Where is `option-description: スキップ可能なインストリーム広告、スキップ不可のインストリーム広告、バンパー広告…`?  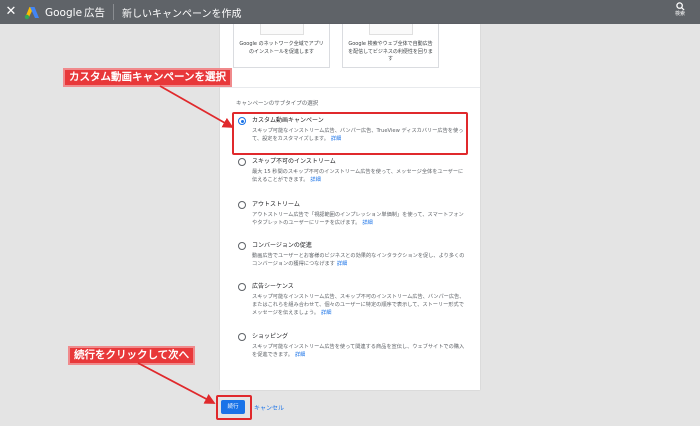
option-description: スキップ可能なインストリーム広告、スキップ不可のインストリーム広告、バンパー広告… is located at coordinates (359, 305).